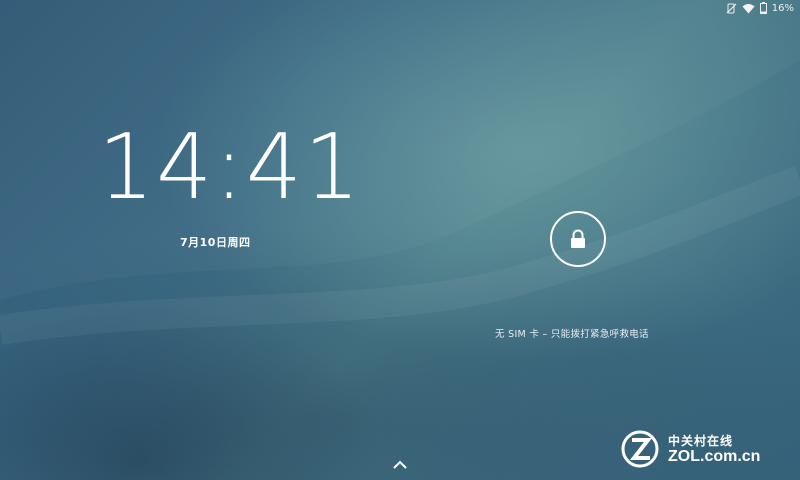 Image resolution: width=800 pixels, height=480 pixels. I want to click on unlock-button, so click(578, 239).